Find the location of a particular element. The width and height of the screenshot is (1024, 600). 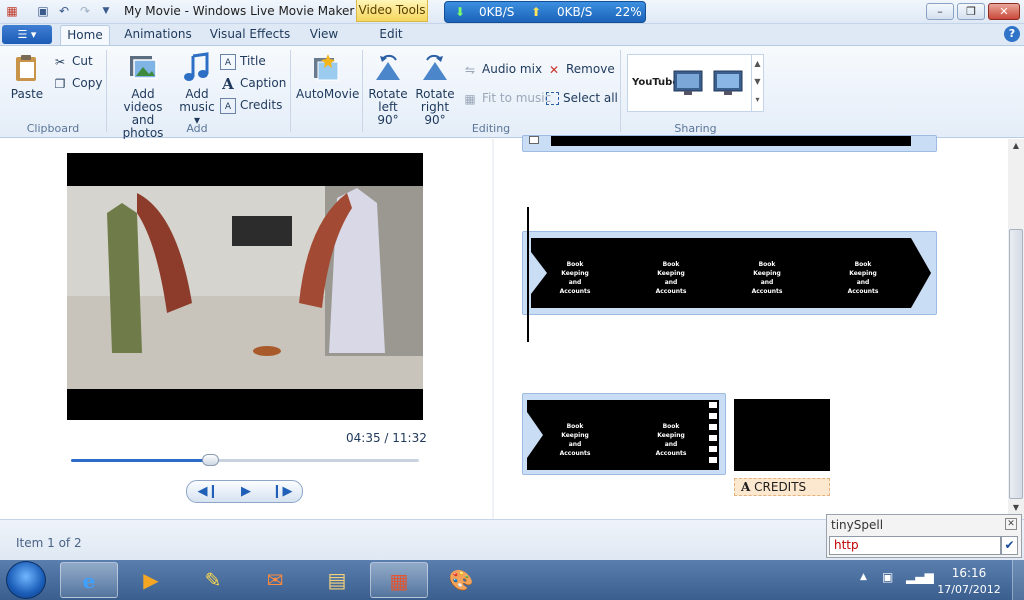

close-button: ✕ is located at coordinates (1004, 11).